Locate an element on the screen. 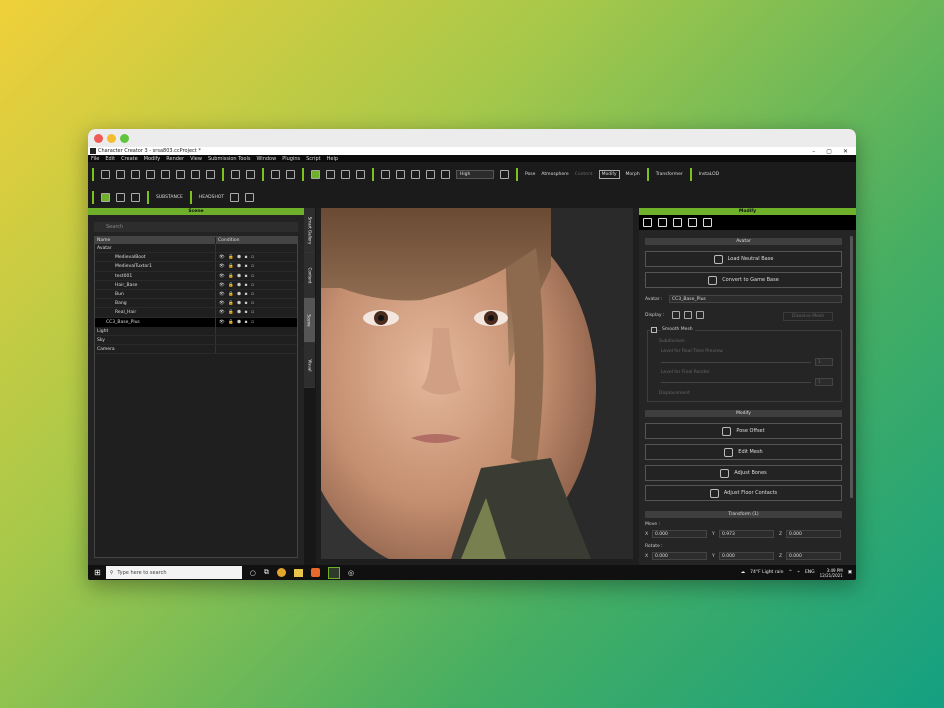 The image size is (944, 708). scene-tree-row: CC3_Base_Plus 👁 🔒 ⬢ ▪ ▫ is located at coordinates (196, 322).